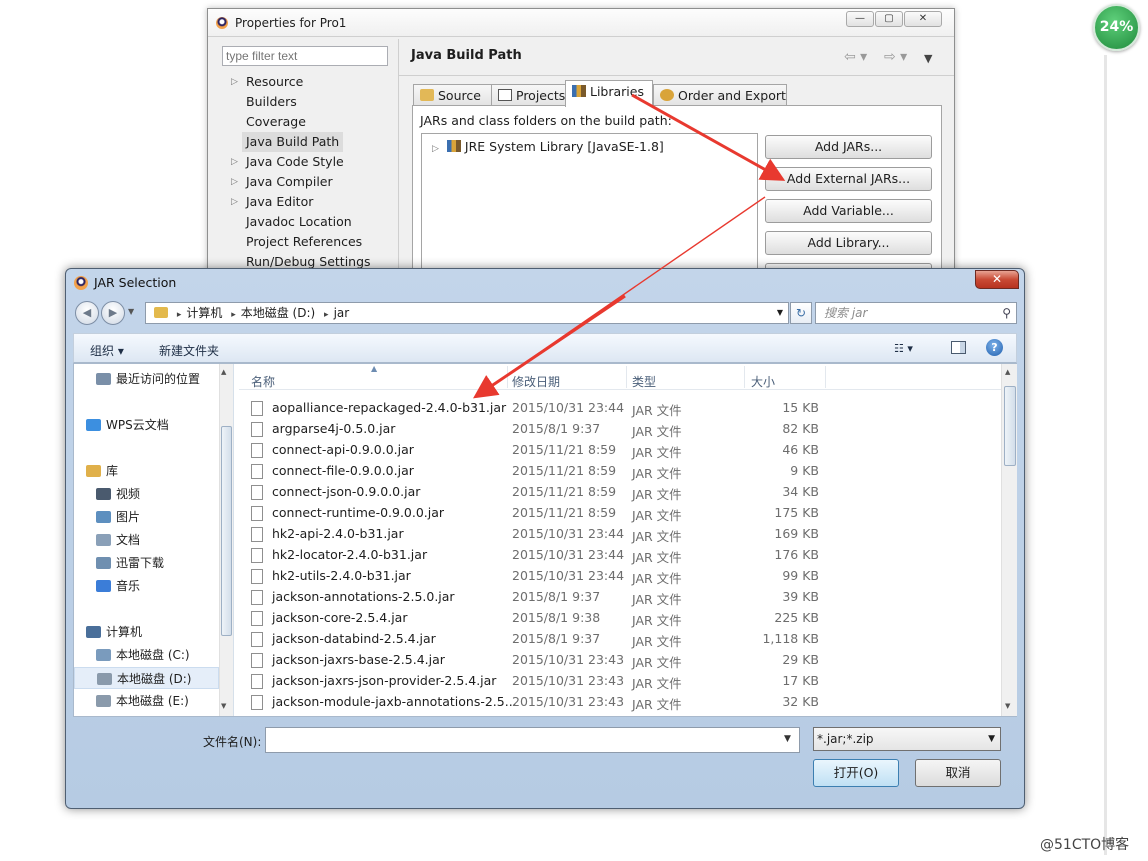  I want to click on file-date: 2015/11/21 8:59, so click(564, 449).